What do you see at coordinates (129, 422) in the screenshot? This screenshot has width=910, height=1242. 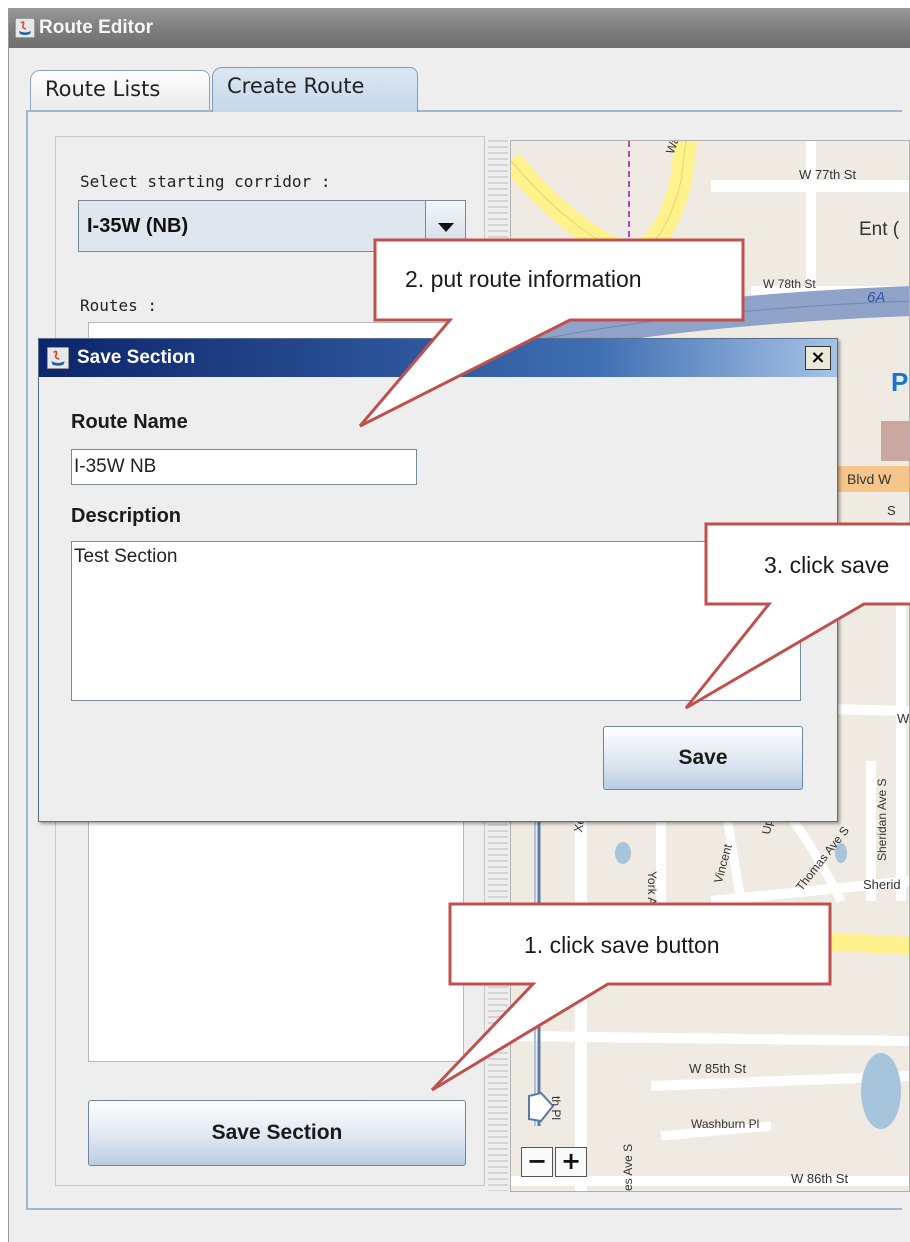 I see `route-name-label: Route Name` at bounding box center [129, 422].